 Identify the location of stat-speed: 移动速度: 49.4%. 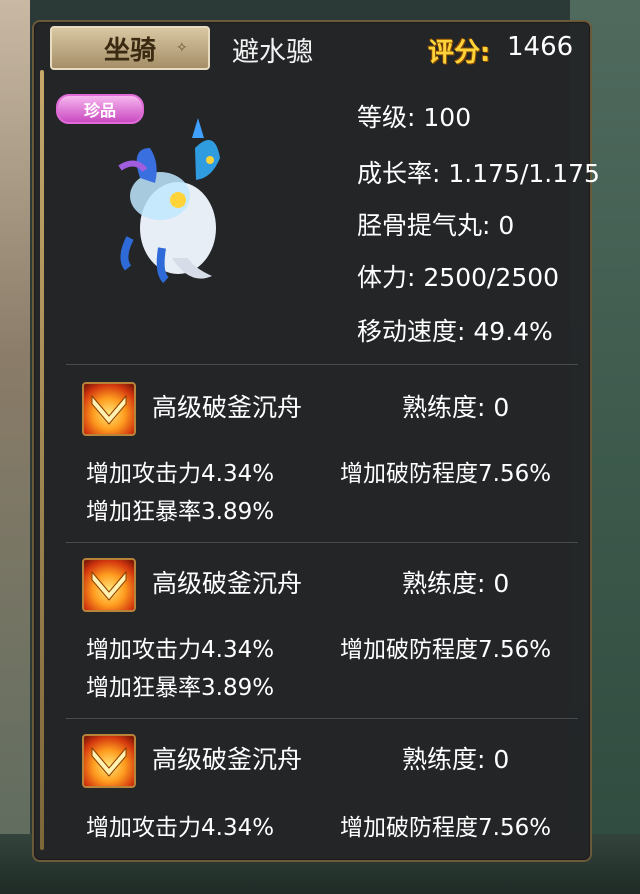
(455, 330).